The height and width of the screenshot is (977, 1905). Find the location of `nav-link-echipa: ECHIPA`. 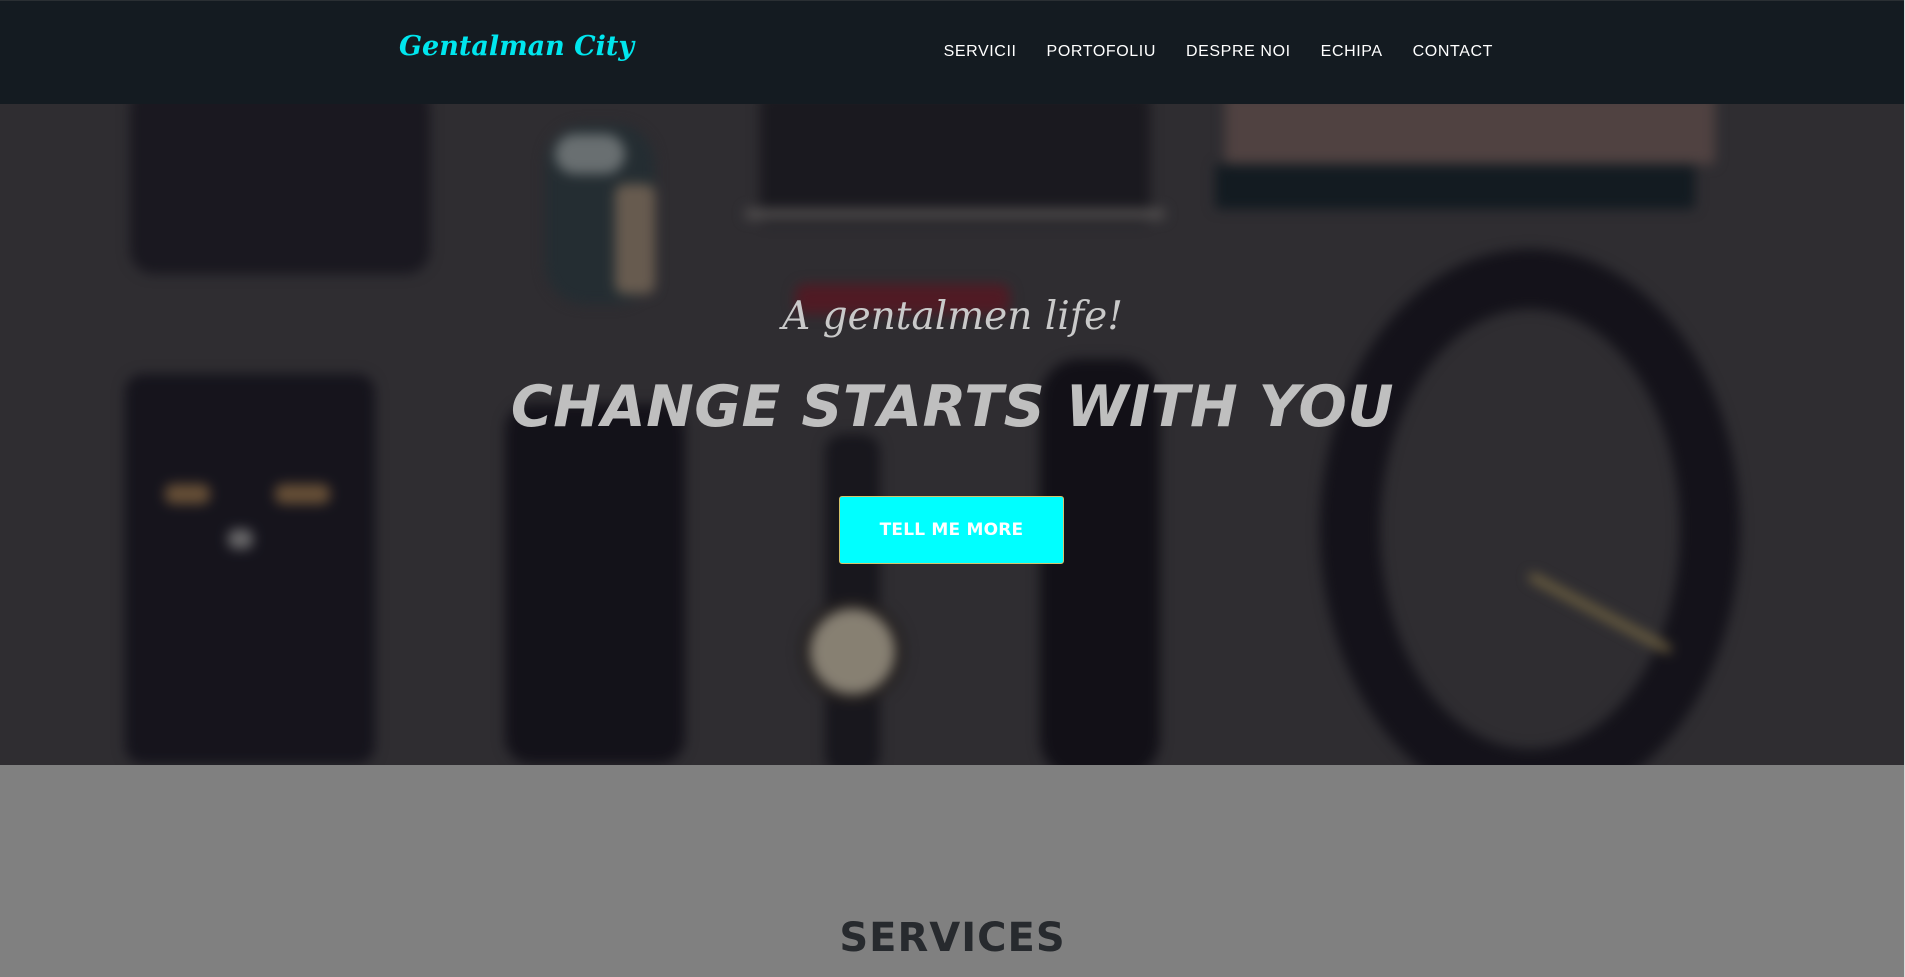

nav-link-echipa: ECHIPA is located at coordinates (1352, 51).